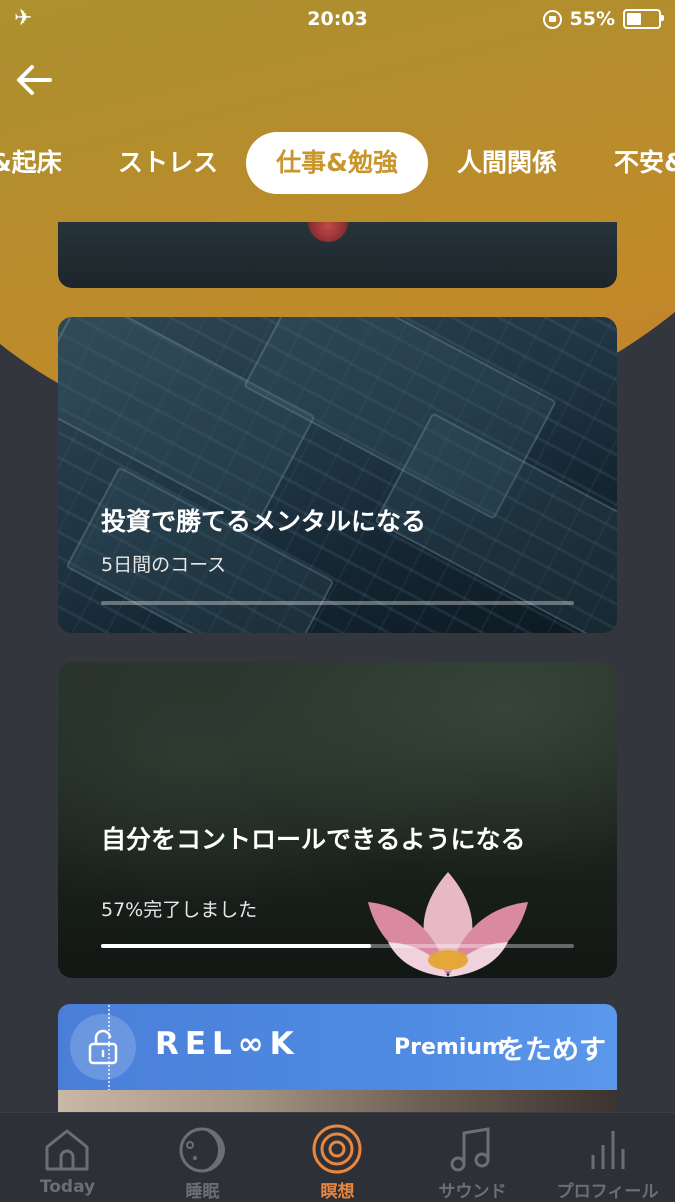 This screenshot has width=675, height=1202. Describe the element at coordinates (328, 232) in the screenshot. I see `card-image` at that location.